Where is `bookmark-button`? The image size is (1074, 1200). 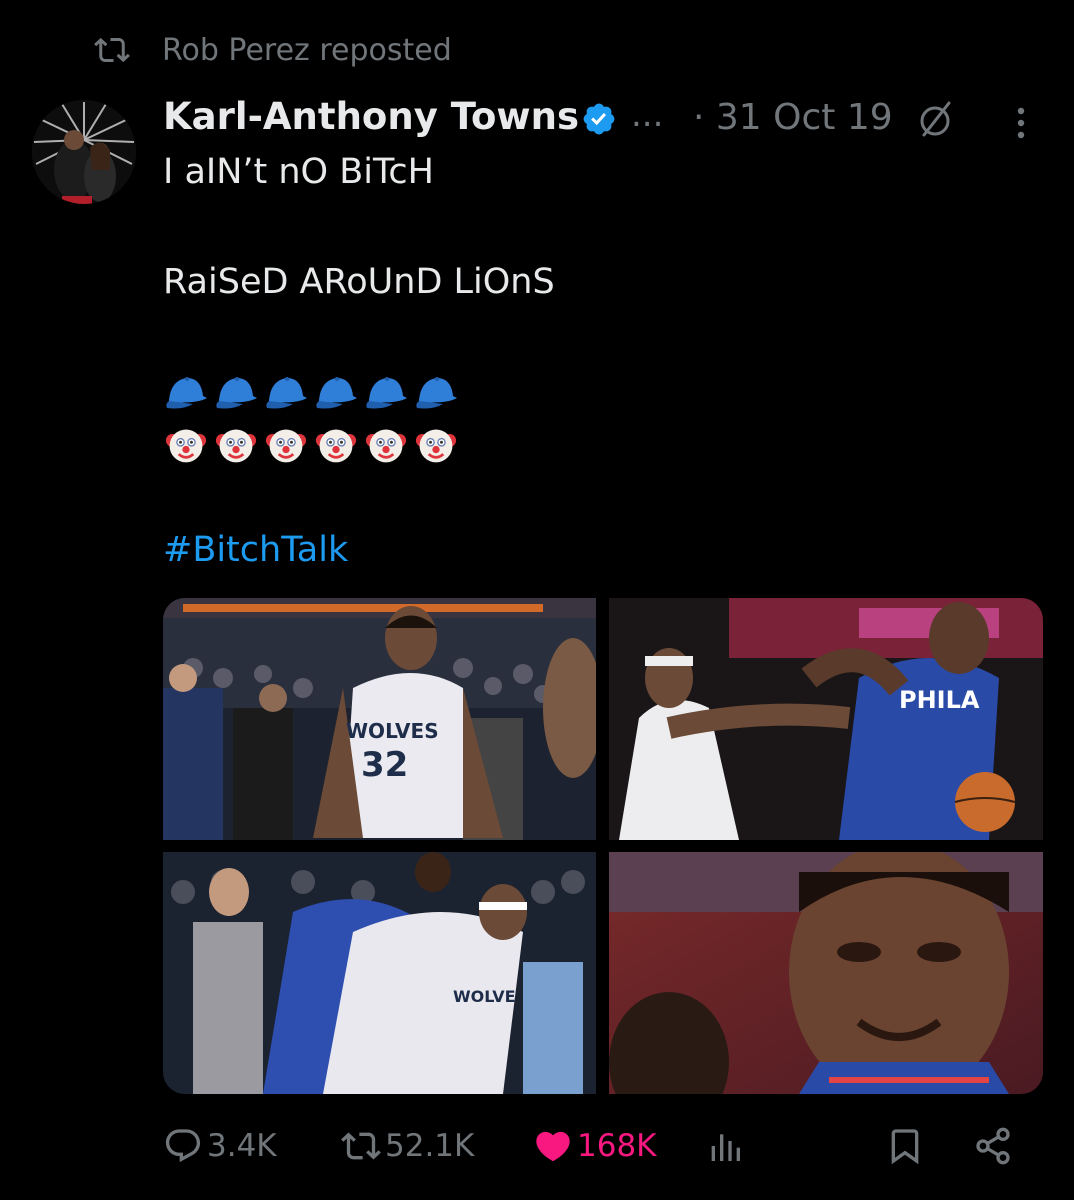 bookmark-button is located at coordinates (907, 1146).